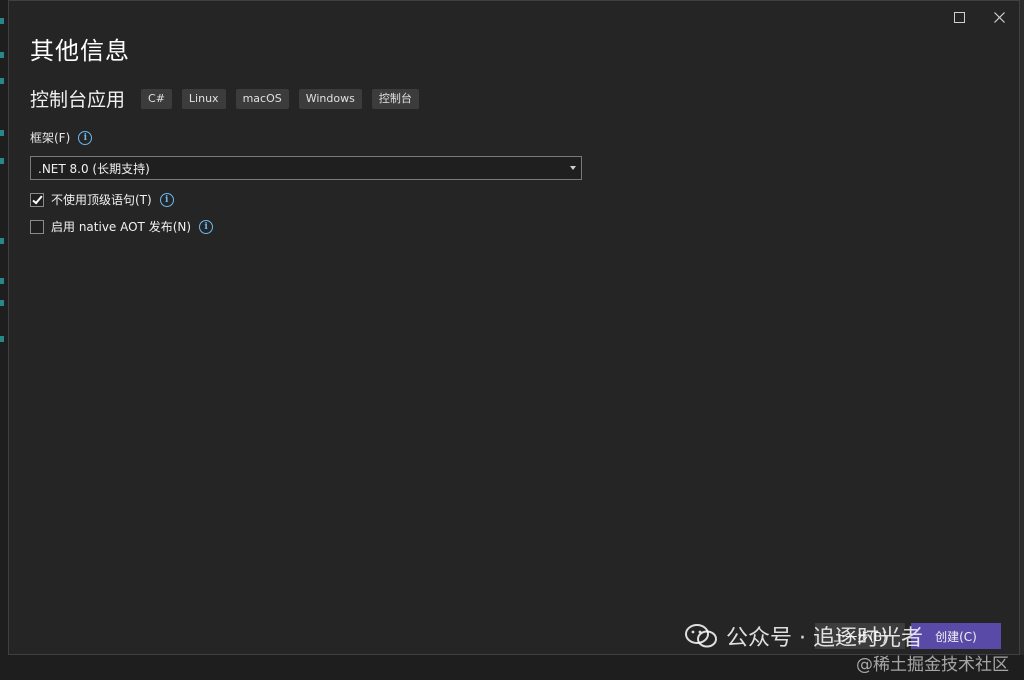  I want to click on close-button, so click(999, 17).